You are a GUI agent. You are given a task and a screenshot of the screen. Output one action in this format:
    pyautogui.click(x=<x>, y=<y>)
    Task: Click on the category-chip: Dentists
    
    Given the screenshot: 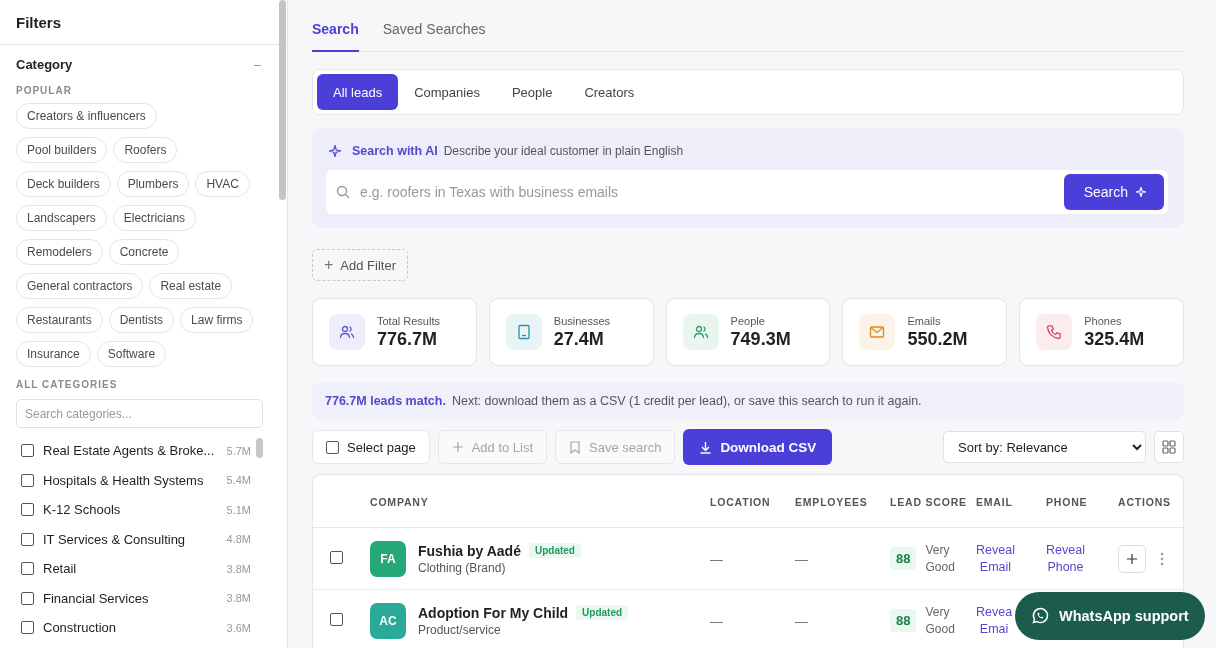 What is the action you would take?
    pyautogui.click(x=141, y=320)
    